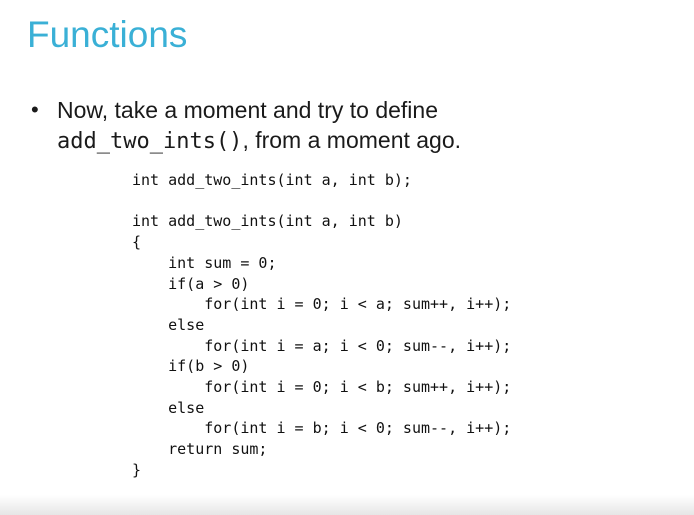 This screenshot has height=515, width=694. I want to click on code-line: if(a > 0), so click(191, 283).